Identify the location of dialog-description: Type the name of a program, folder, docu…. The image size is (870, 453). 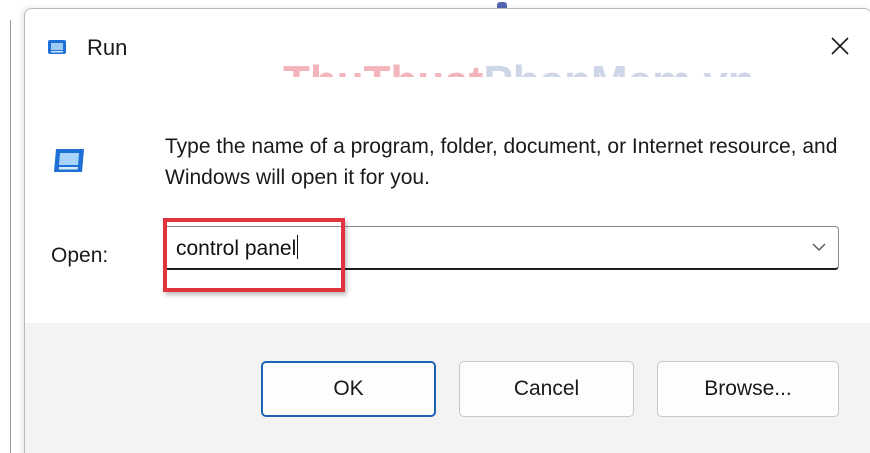
(501, 162).